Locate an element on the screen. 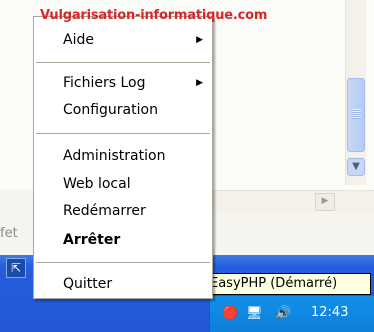 The width and height of the screenshot is (374, 332). scrollbar-thumb is located at coordinates (356, 115).